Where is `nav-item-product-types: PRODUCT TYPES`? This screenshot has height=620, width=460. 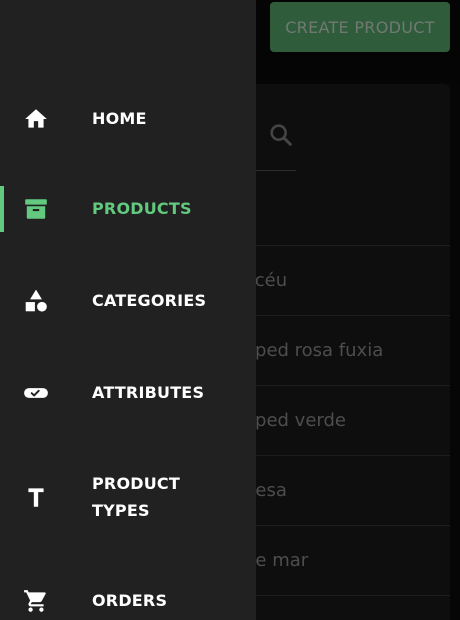 nav-item-product-types: PRODUCT TYPES is located at coordinates (128, 497).